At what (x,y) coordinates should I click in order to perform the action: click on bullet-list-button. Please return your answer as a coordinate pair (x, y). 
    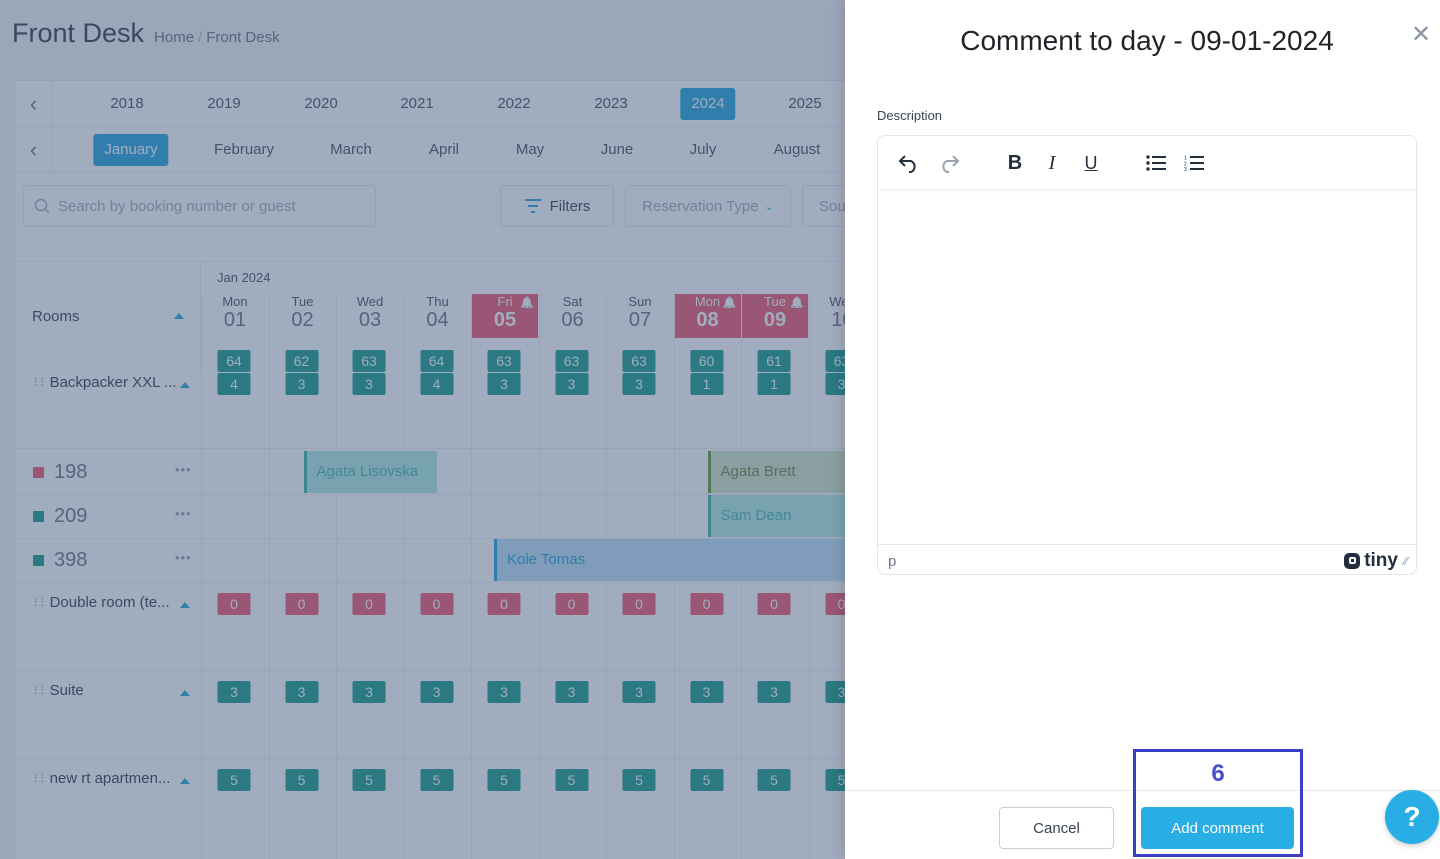
    Looking at the image, I should click on (1156, 163).